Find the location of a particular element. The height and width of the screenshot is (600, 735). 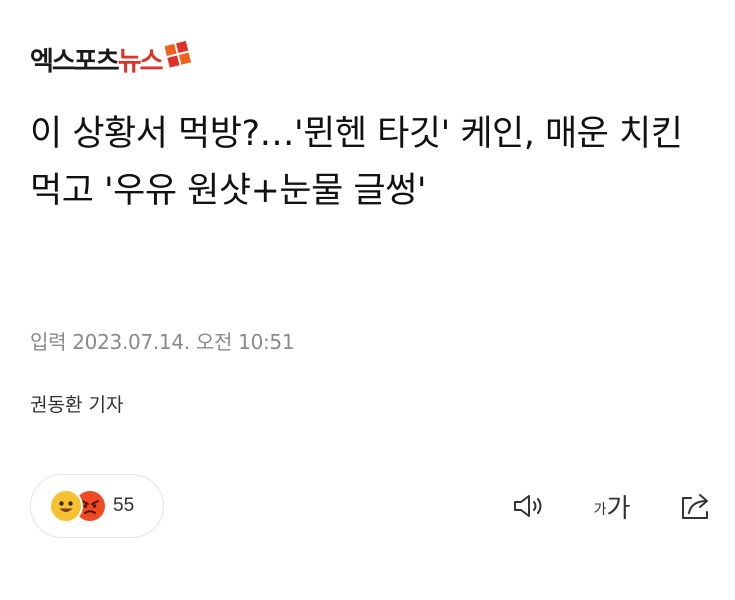

logo-text-news: 뉴스 is located at coordinates (140, 62).